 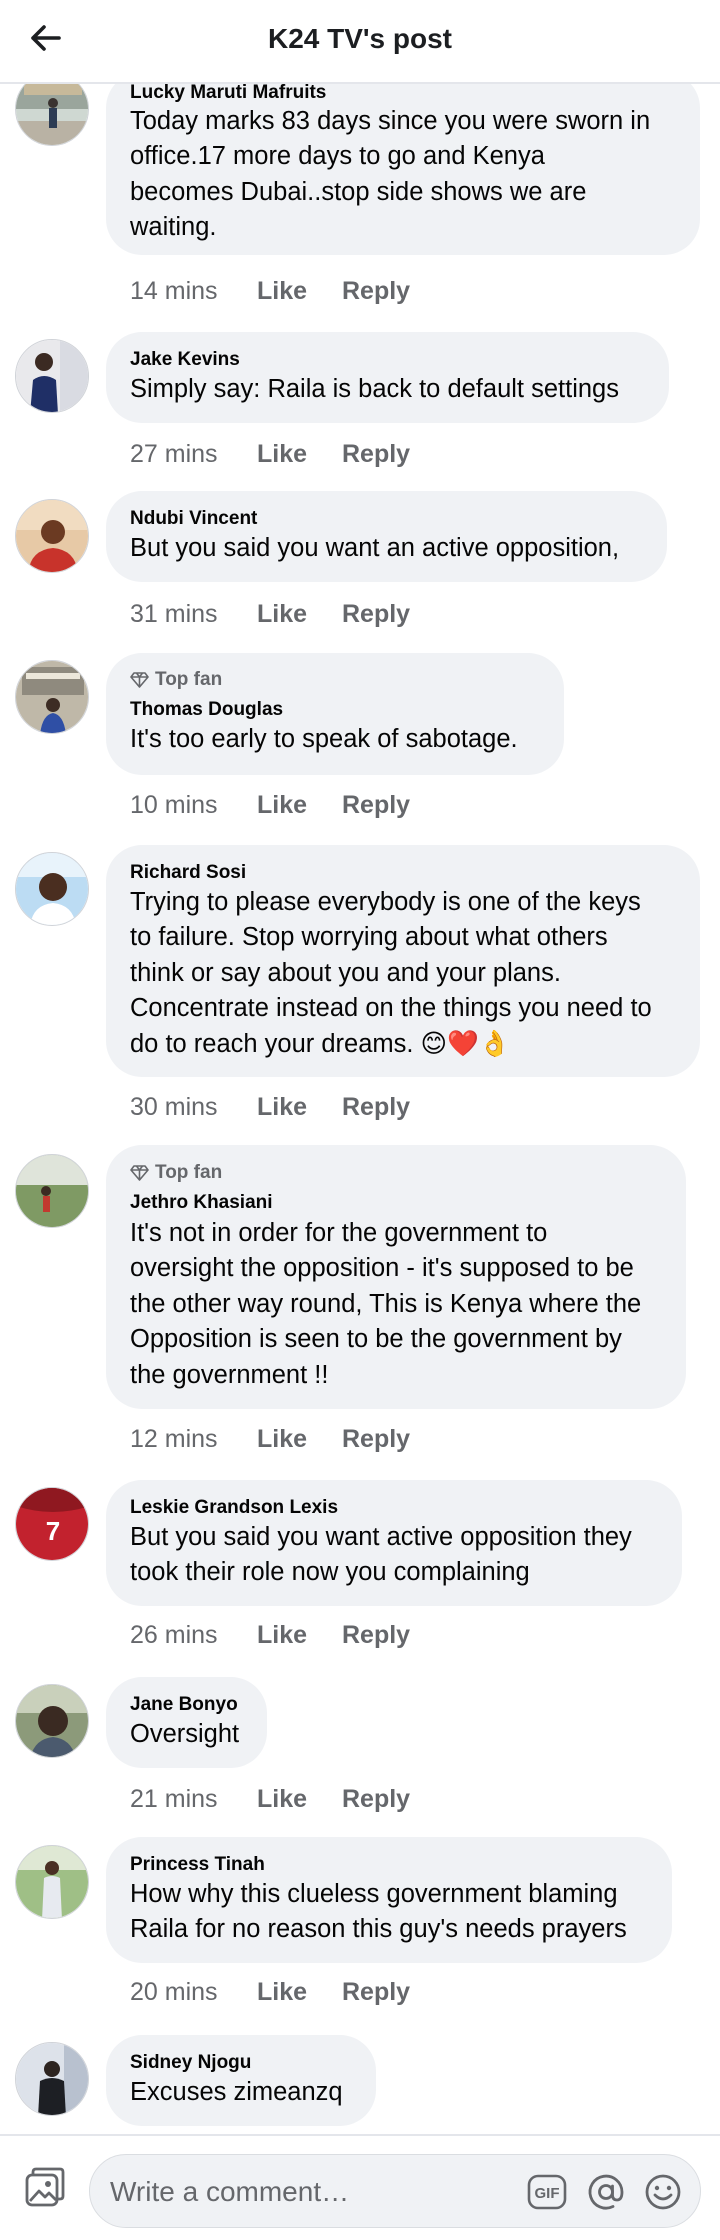 What do you see at coordinates (174, 613) in the screenshot?
I see `comment-timestamp: 31 mins` at bounding box center [174, 613].